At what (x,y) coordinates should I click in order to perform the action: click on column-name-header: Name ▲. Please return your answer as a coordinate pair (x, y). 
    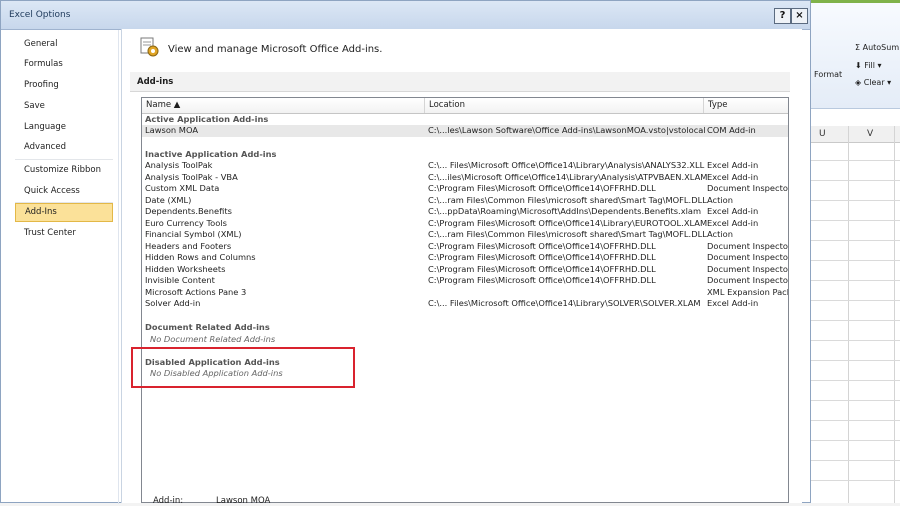
    Looking at the image, I should click on (283, 105).